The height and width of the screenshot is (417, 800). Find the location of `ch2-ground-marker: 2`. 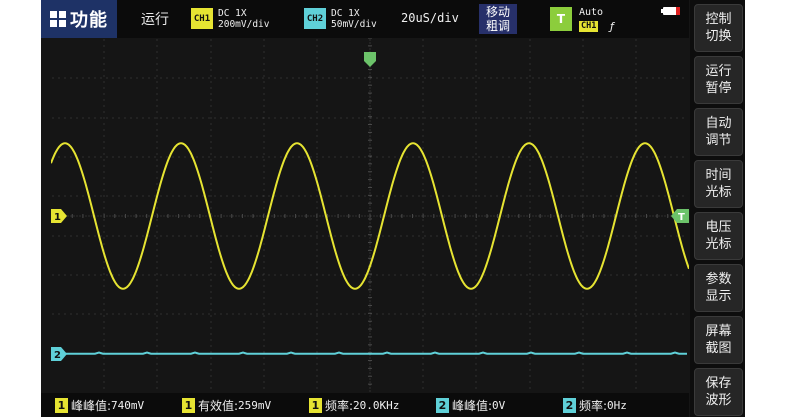

ch2-ground-marker: 2 is located at coordinates (59, 354).